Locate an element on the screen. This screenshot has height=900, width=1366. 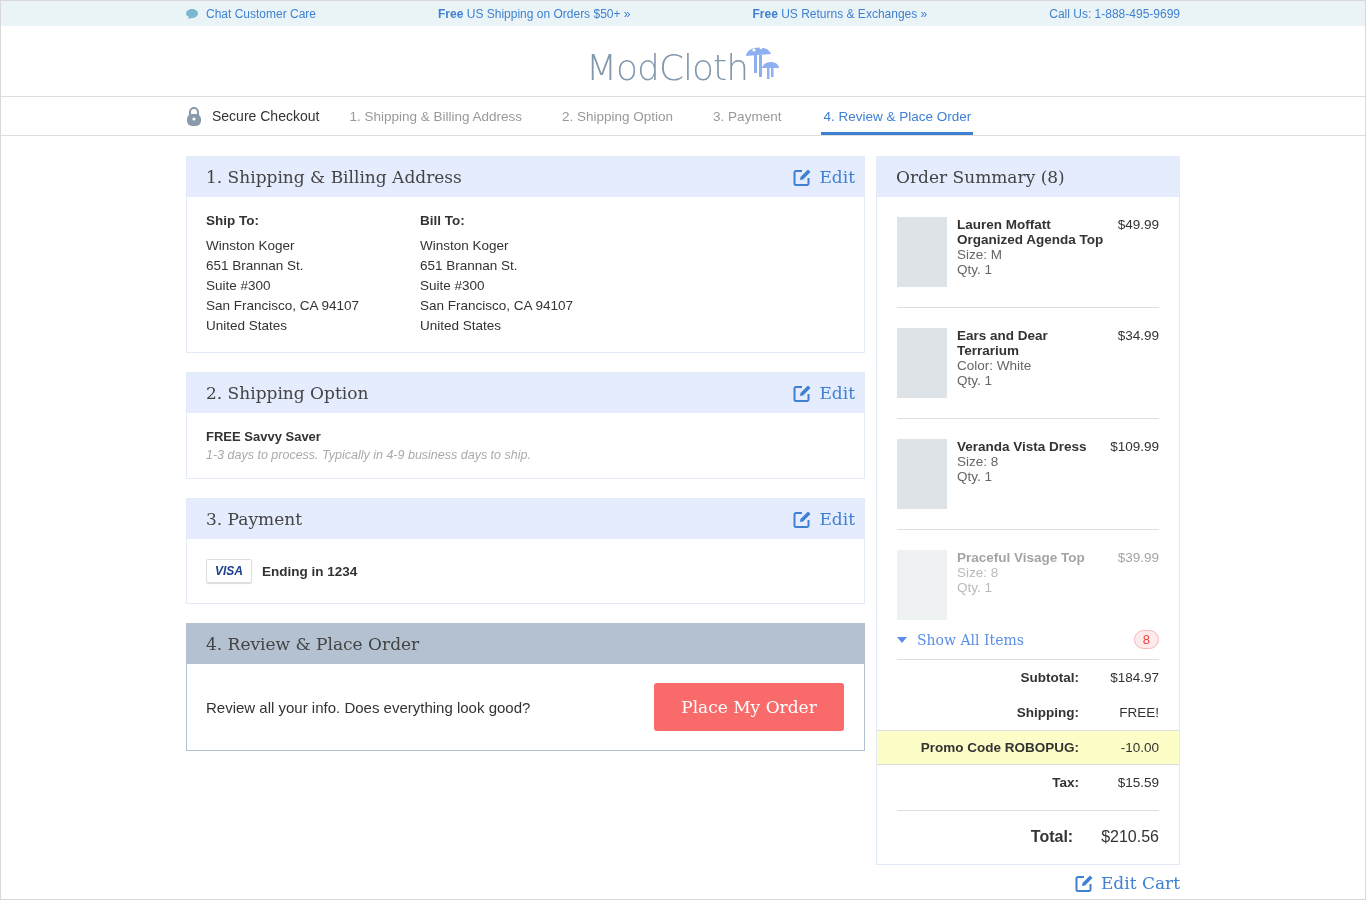
product-name: Lauren Moffatt Organized Agenda Top is located at coordinates (1032, 232).